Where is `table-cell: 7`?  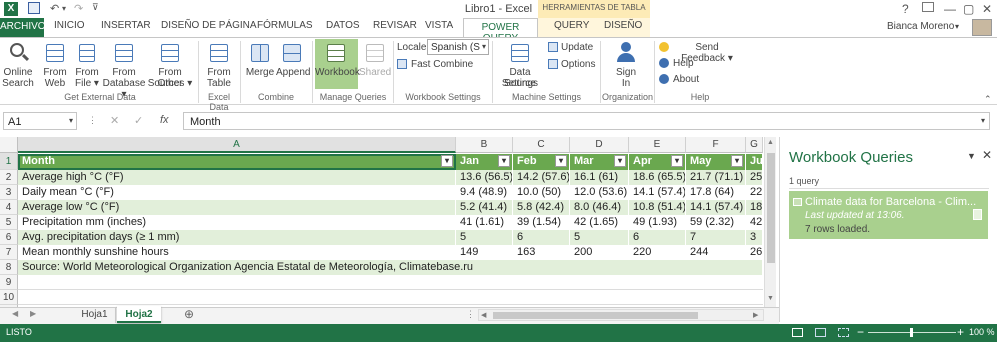
table-cell: 7 is located at coordinates (716, 237).